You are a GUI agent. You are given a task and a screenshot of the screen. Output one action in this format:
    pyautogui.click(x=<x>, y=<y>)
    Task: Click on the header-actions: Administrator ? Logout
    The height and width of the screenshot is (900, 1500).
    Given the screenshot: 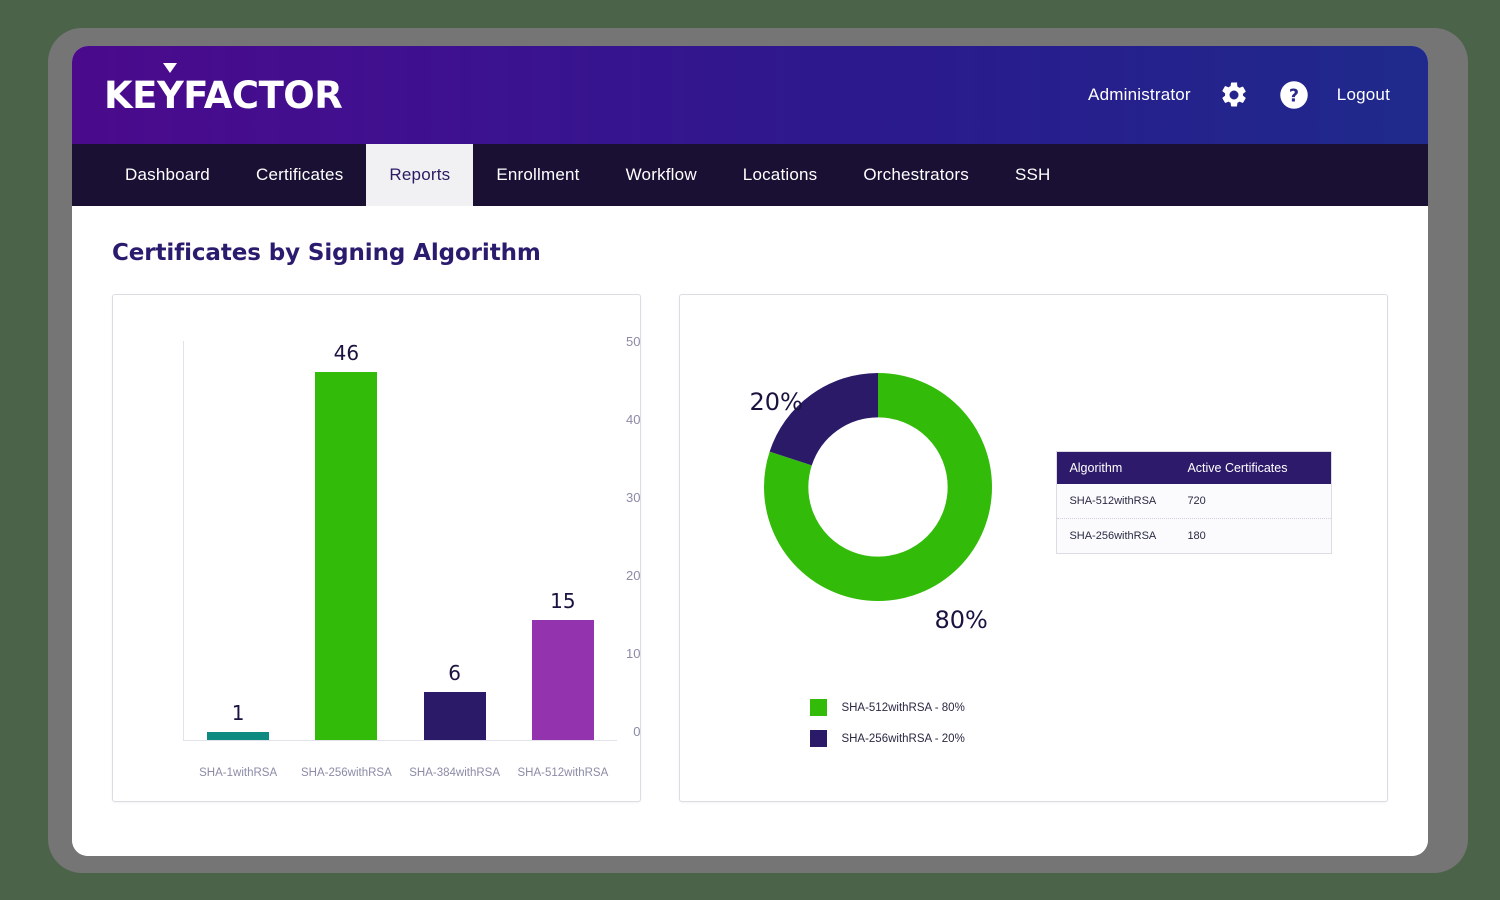 What is the action you would take?
    pyautogui.click(x=1239, y=95)
    